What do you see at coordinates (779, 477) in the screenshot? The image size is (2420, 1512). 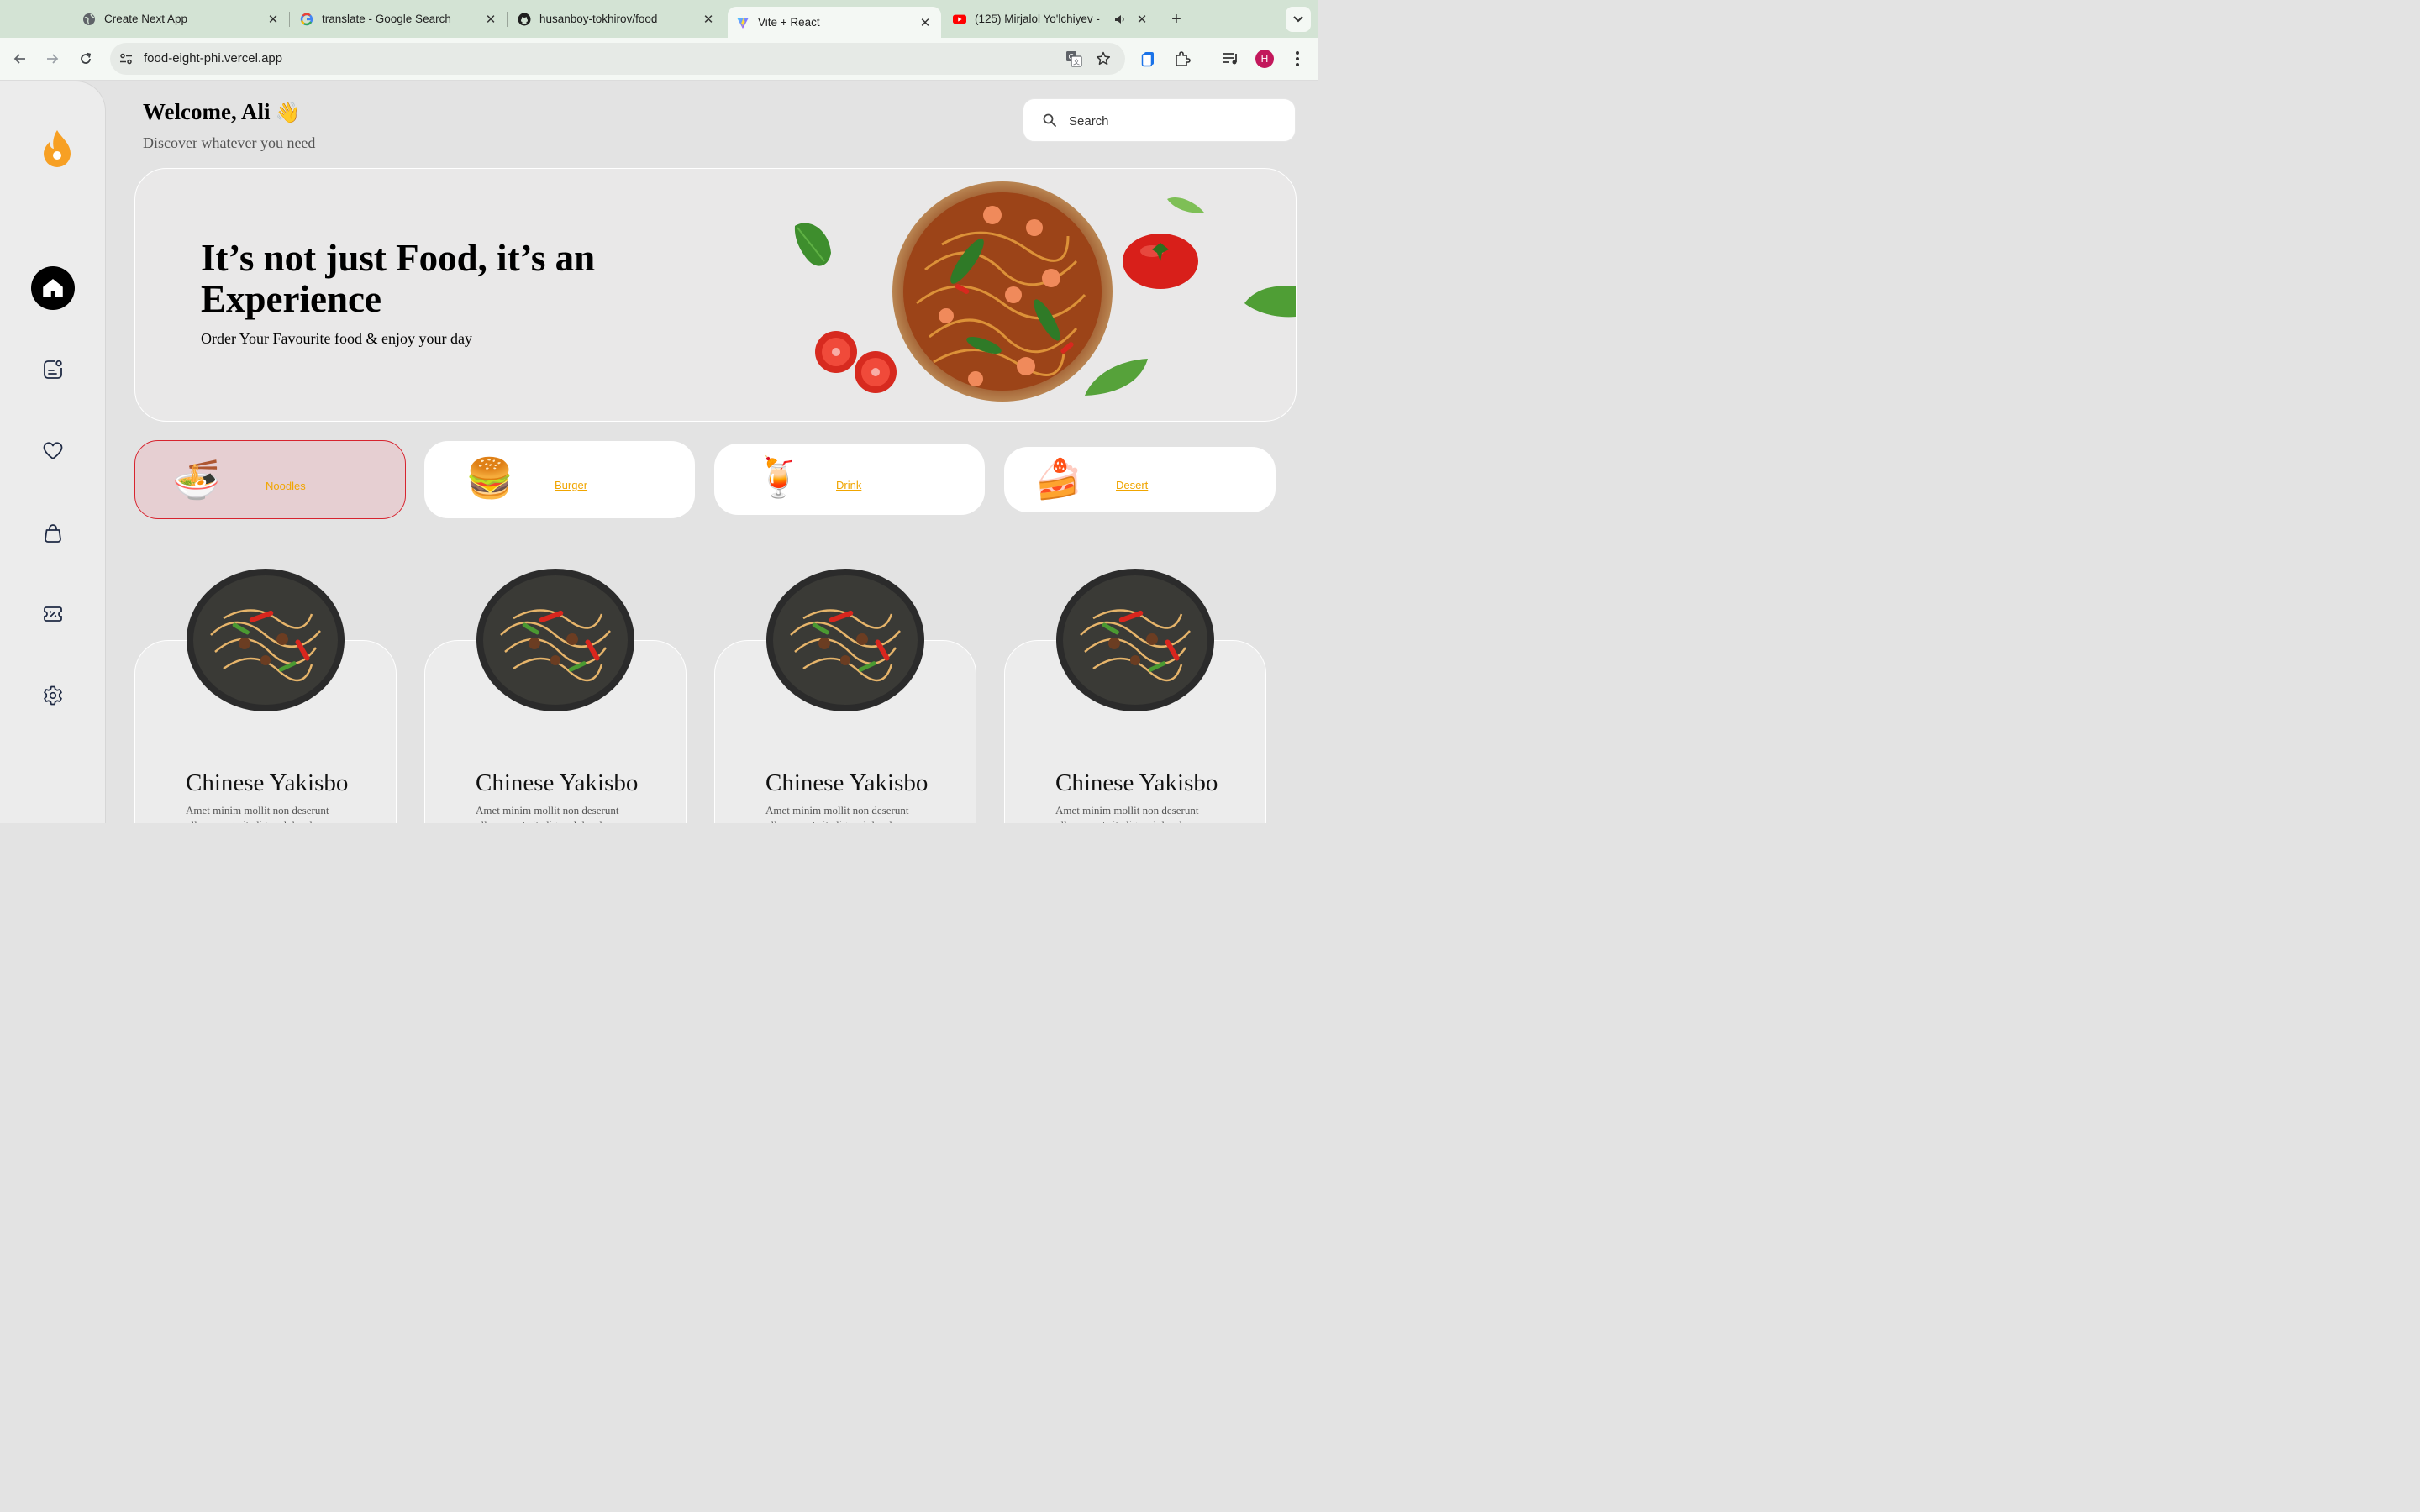 I see `drink-emoji: 🍹` at bounding box center [779, 477].